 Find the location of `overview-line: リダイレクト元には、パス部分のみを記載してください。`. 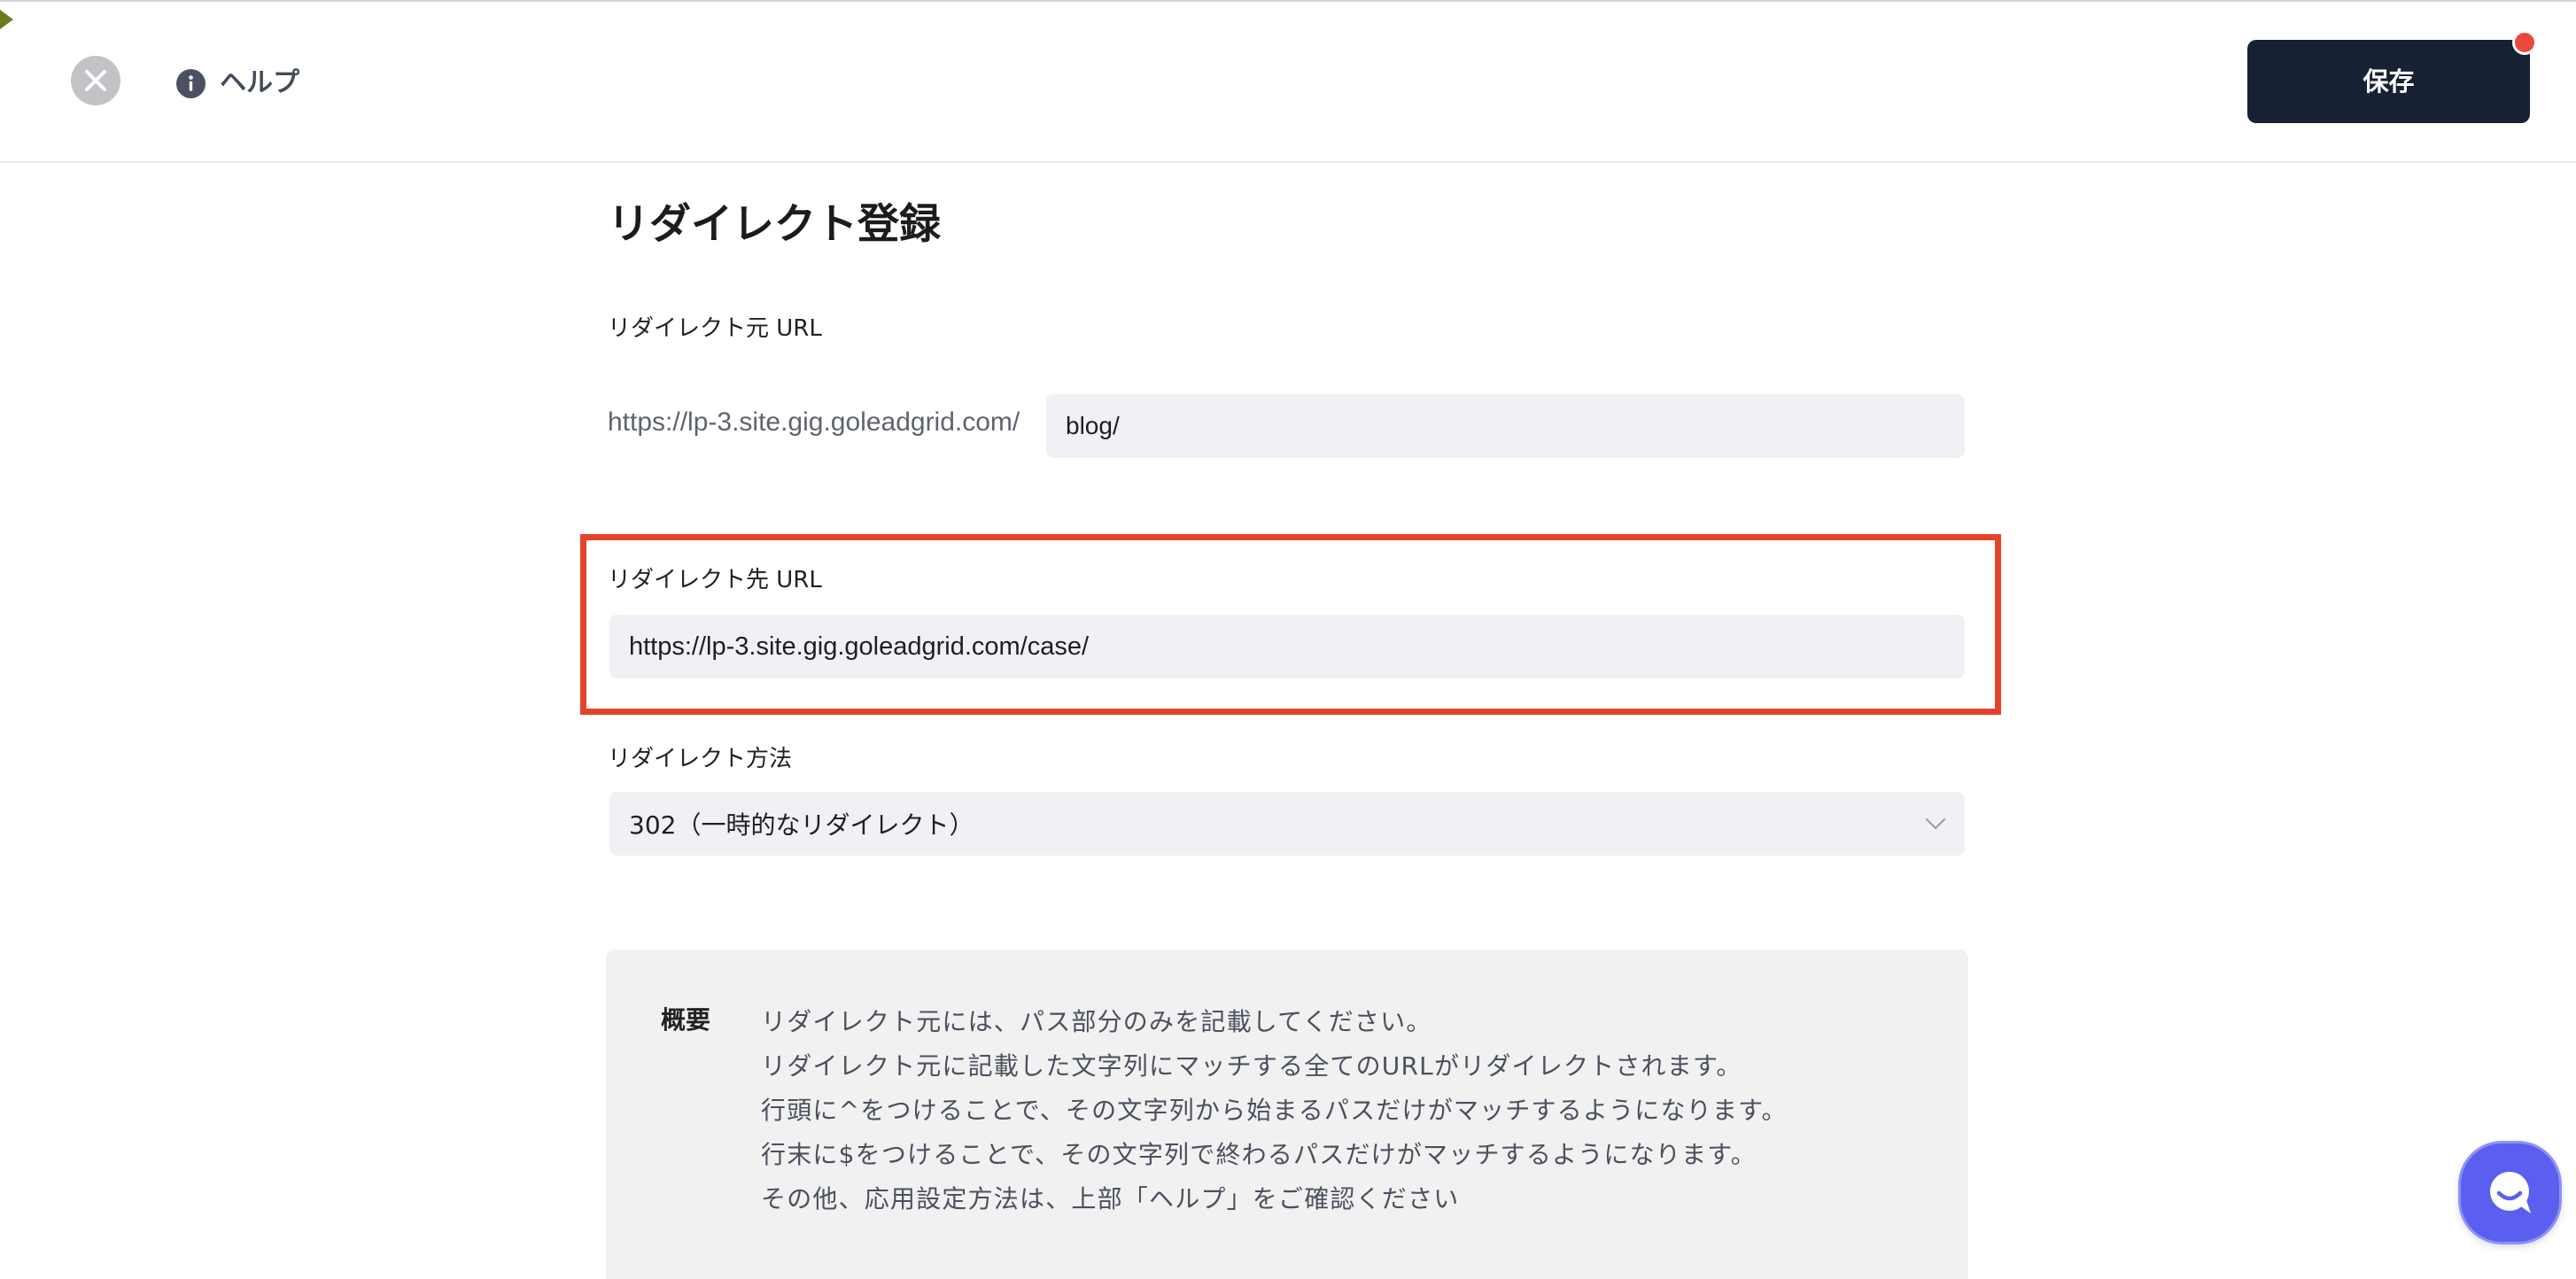

overview-line: リダイレクト元には、パス部分のみを記載してください。 is located at coordinates (1096, 1021).